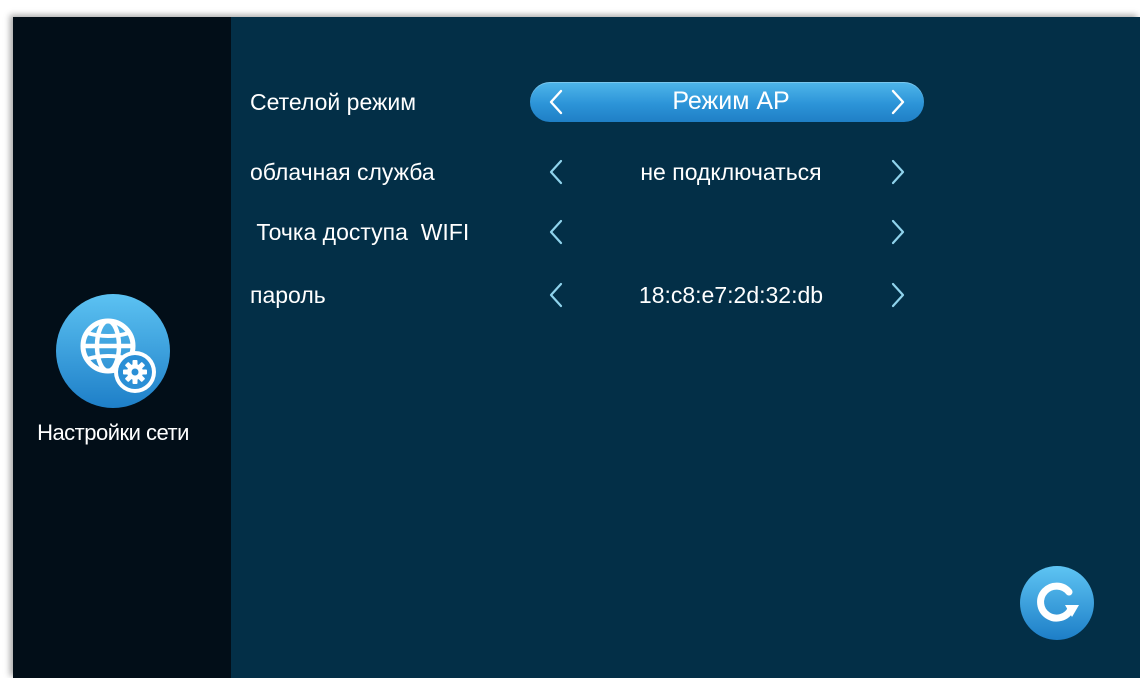  I want to click on chevron-left-icon, so click(557, 232).